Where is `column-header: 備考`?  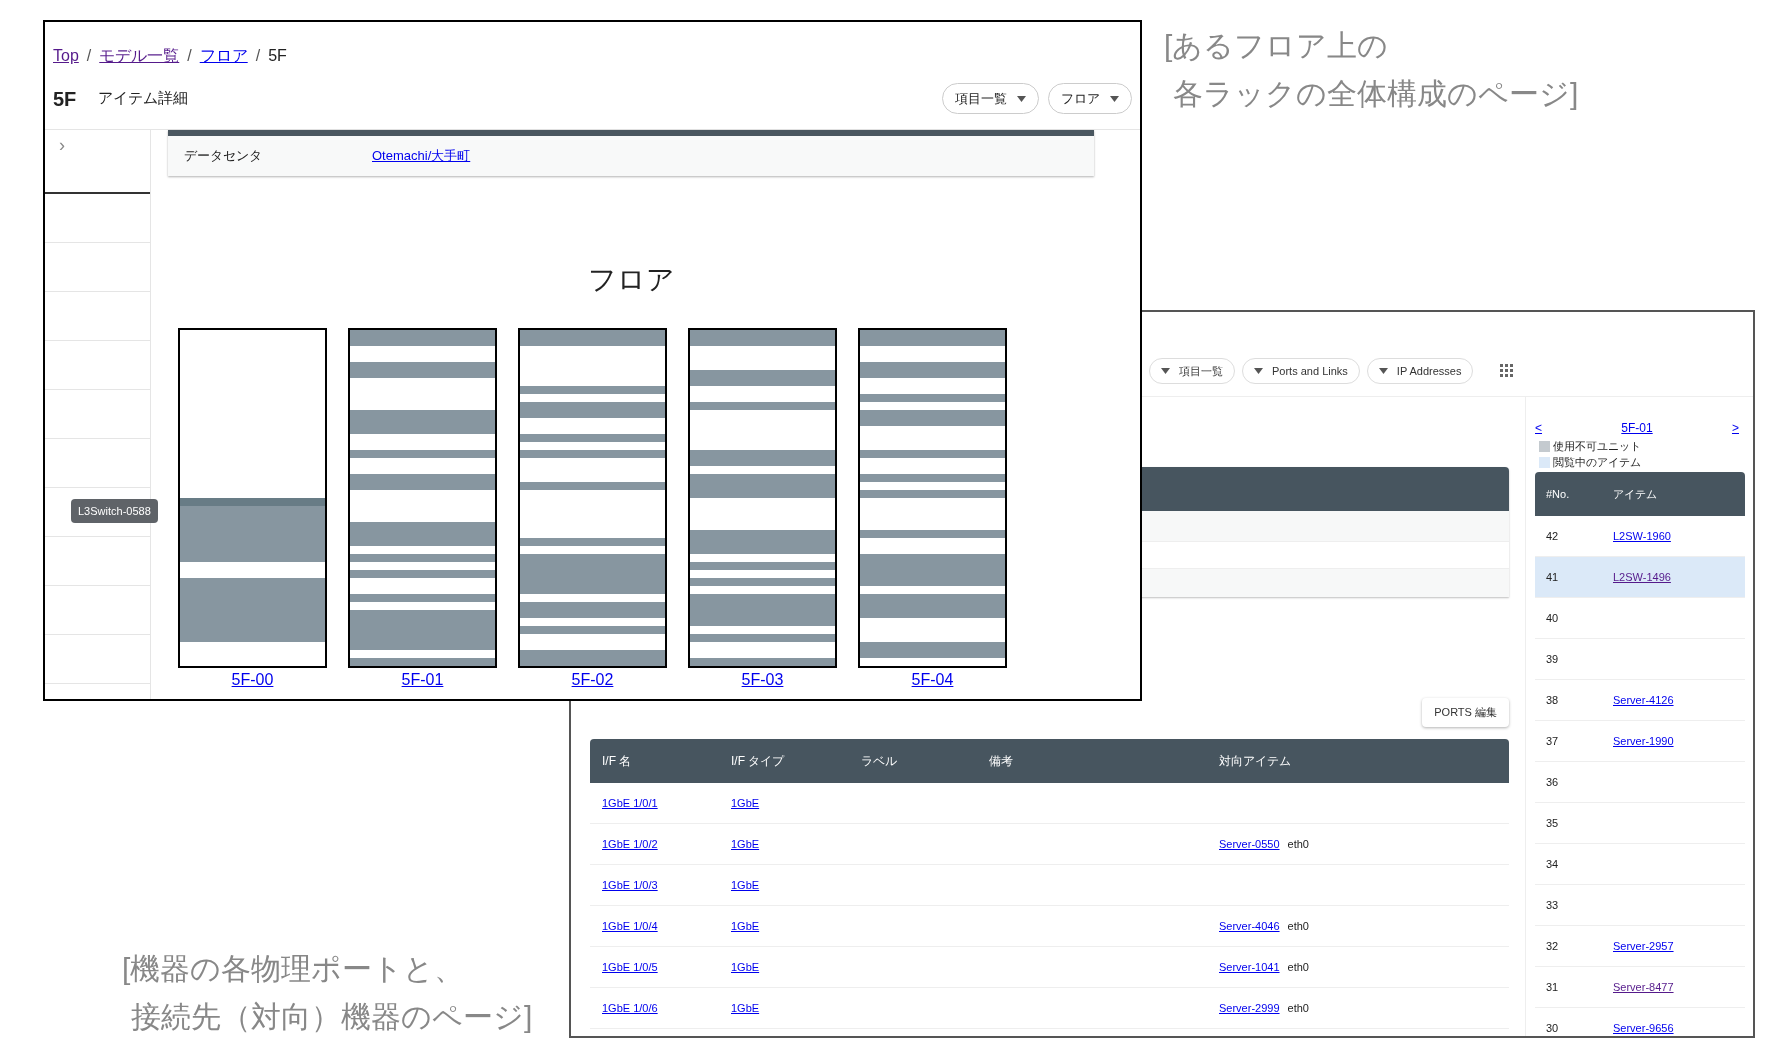
column-header: 備考 is located at coordinates (1001, 761).